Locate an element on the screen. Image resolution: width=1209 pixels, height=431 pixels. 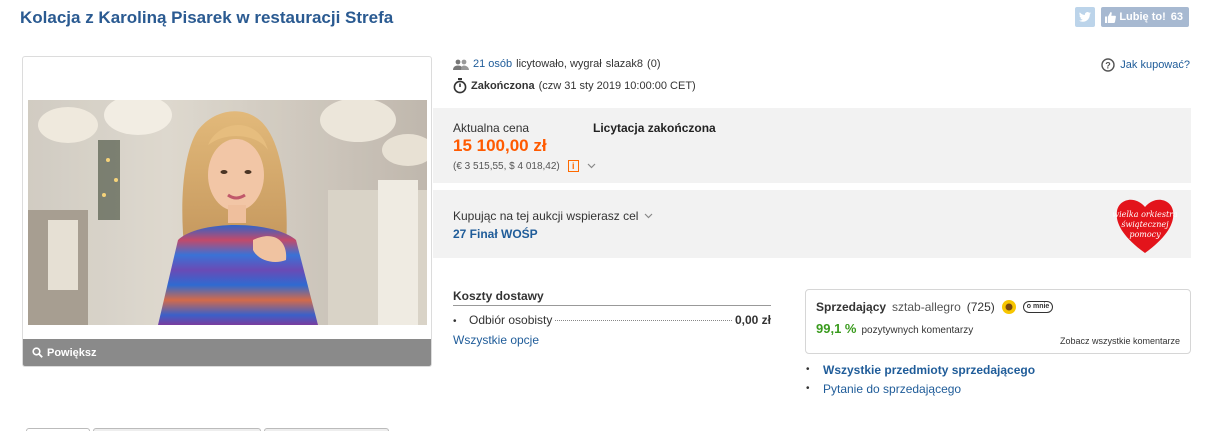
status-date: (czw 31 sty 2019 10:00:00 CET) is located at coordinates (617, 86).